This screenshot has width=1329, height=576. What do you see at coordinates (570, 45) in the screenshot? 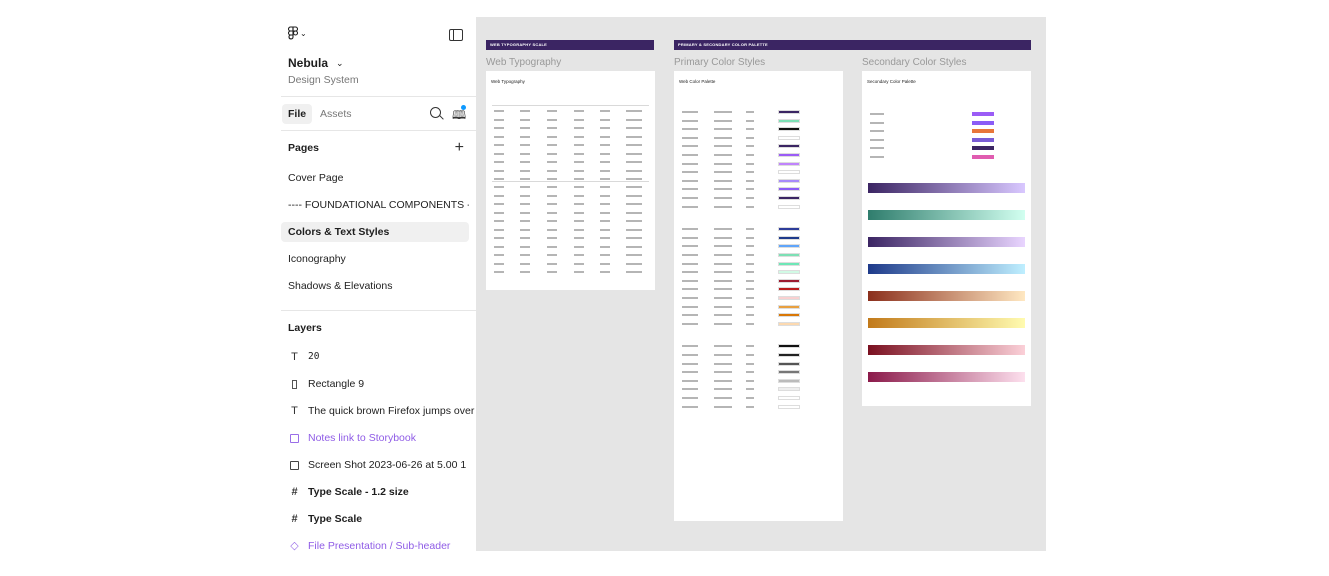
I see `banner-web-typography: WEB TYPOGRAPHY SCALE` at bounding box center [570, 45].